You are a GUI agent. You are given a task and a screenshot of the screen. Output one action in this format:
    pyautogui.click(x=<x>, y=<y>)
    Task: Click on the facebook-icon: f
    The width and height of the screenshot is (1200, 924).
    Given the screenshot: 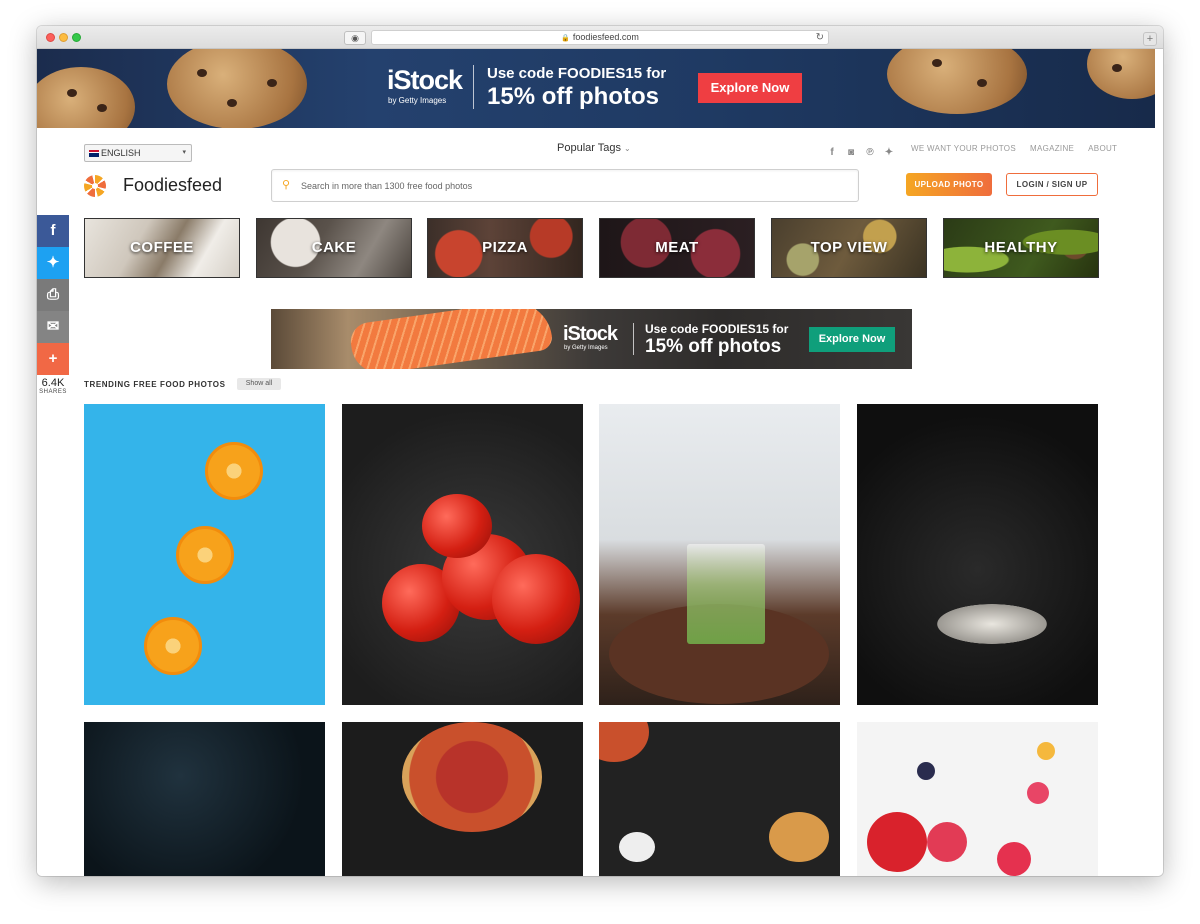 What is the action you would take?
    pyautogui.click(x=832, y=152)
    